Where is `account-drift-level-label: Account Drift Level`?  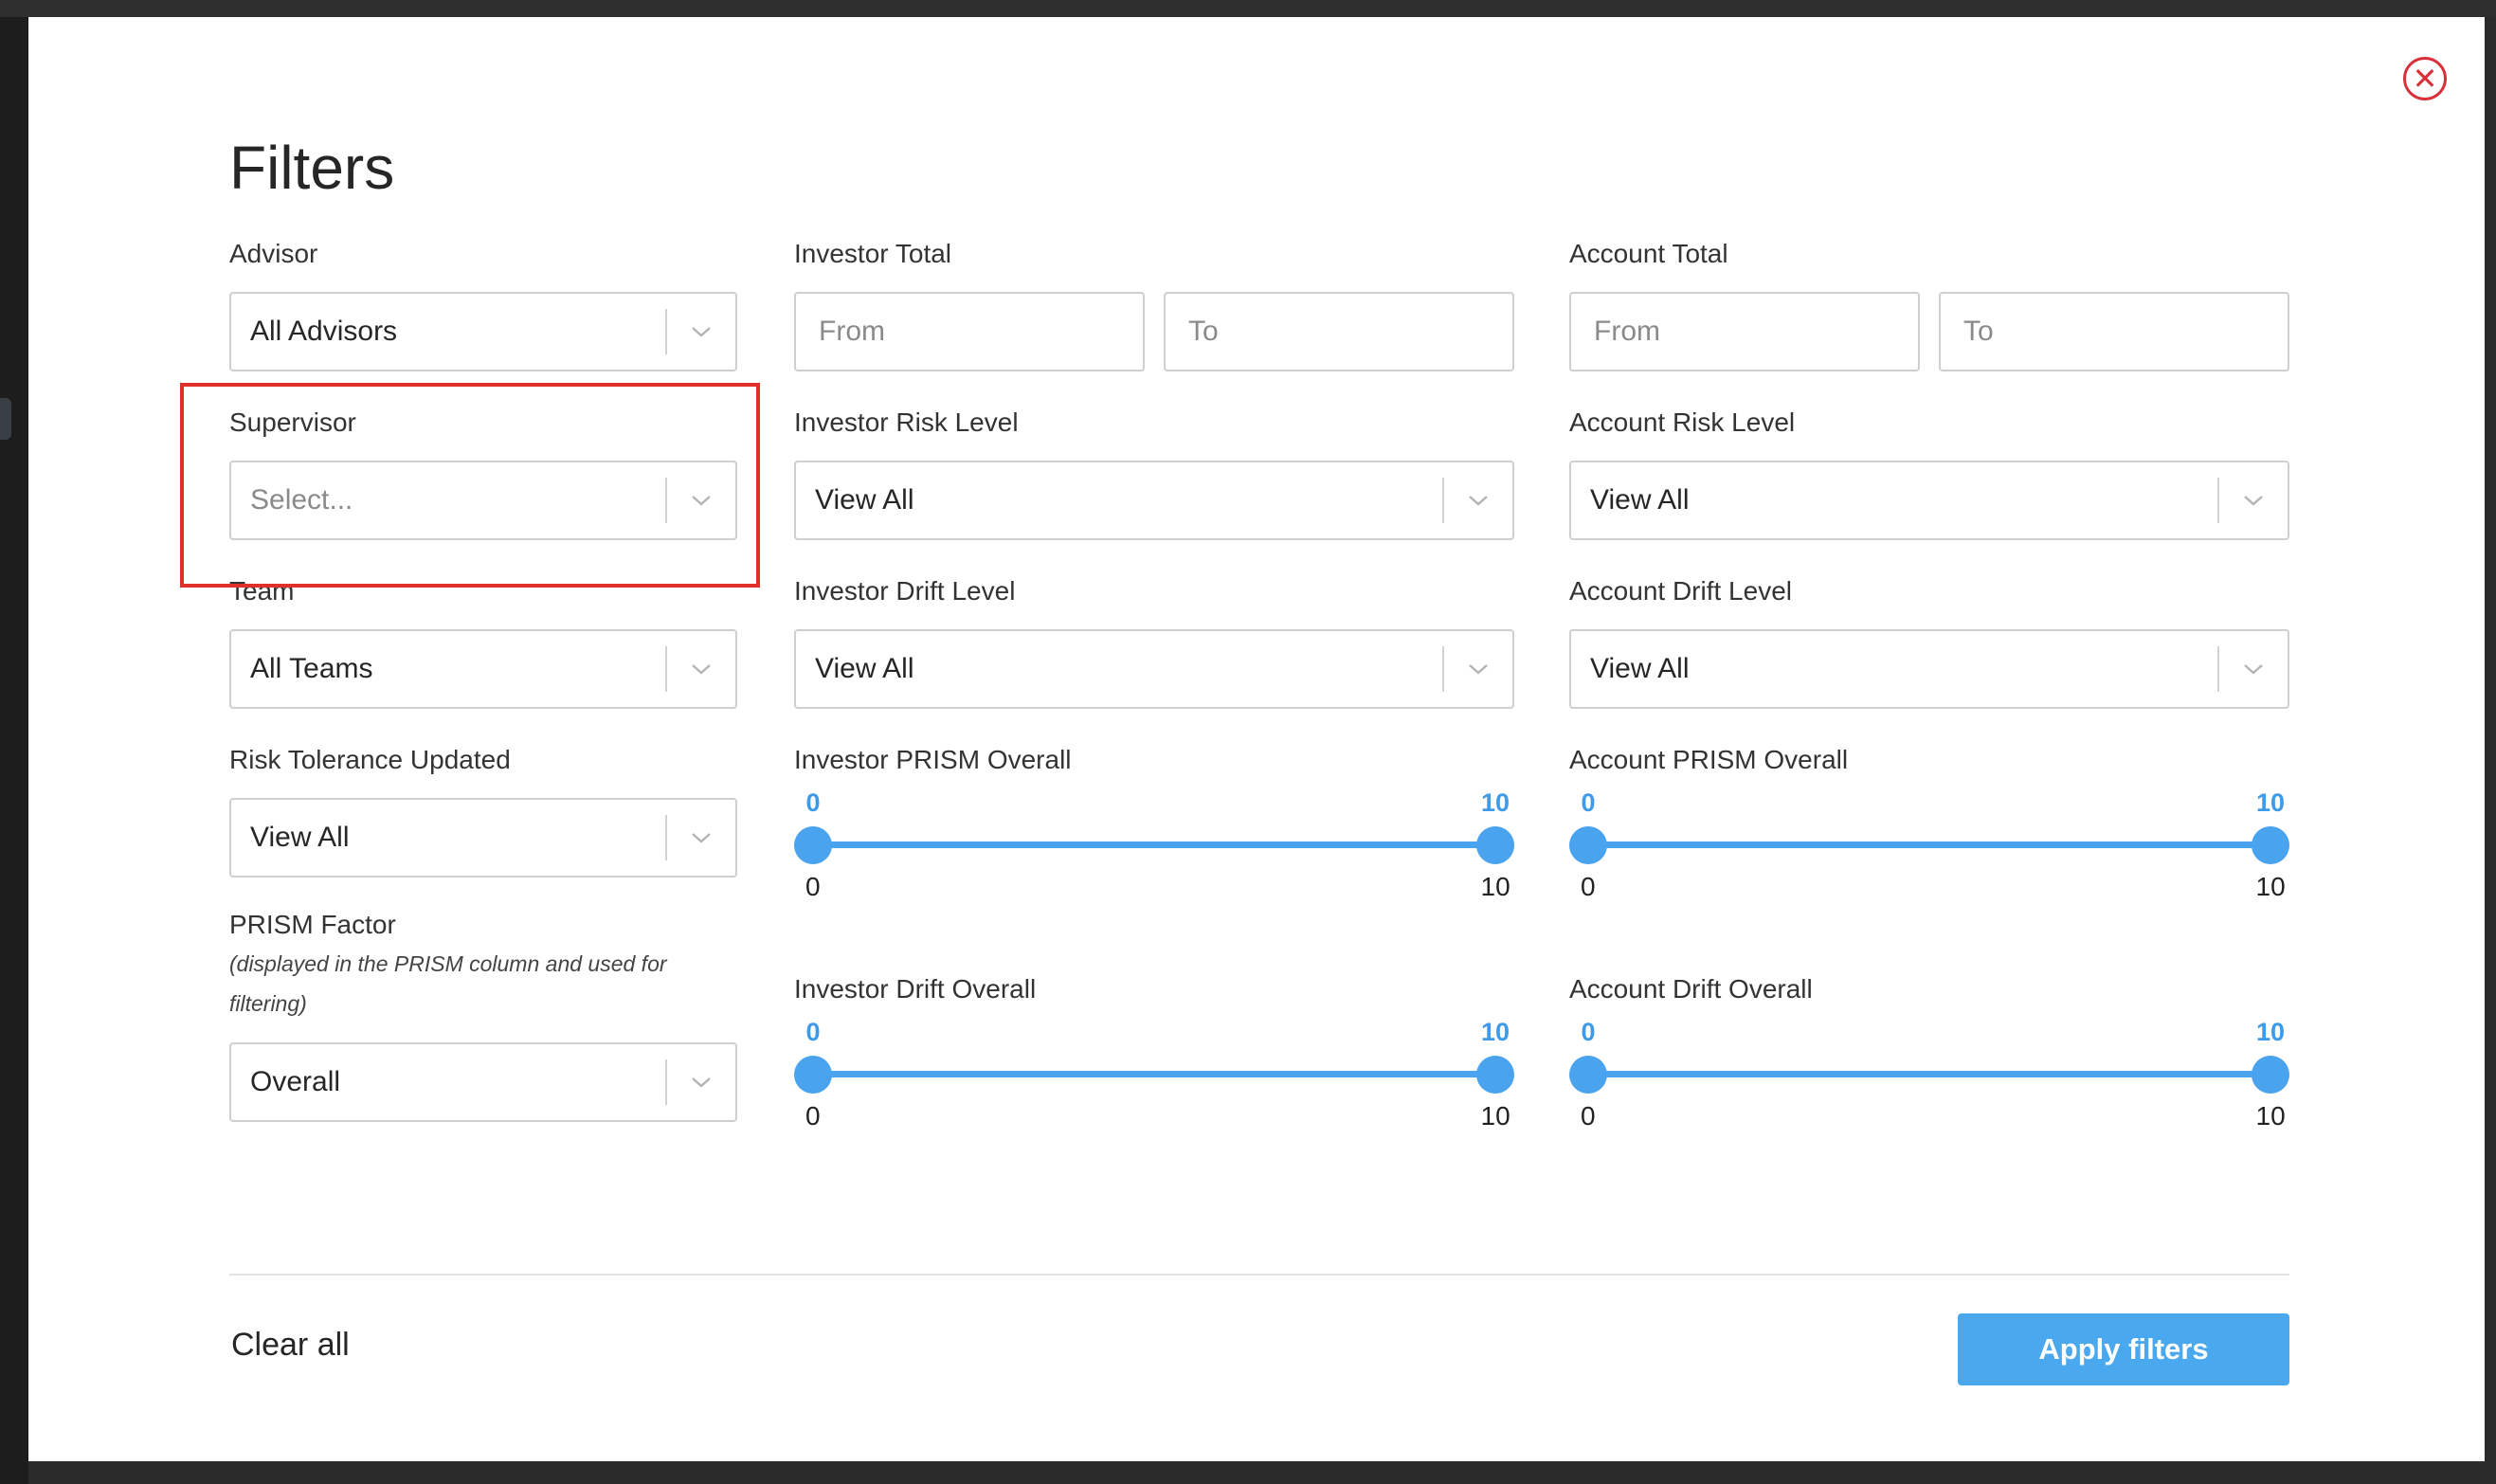 account-drift-level-label: Account Drift Level is located at coordinates (1680, 591).